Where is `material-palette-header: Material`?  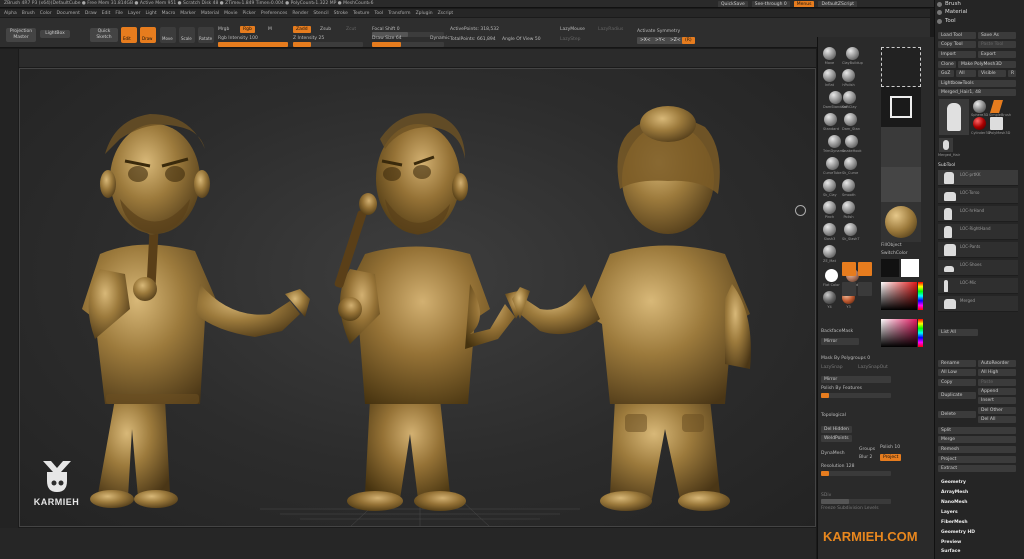
material-palette-header: Material is located at coordinates (952, 12).